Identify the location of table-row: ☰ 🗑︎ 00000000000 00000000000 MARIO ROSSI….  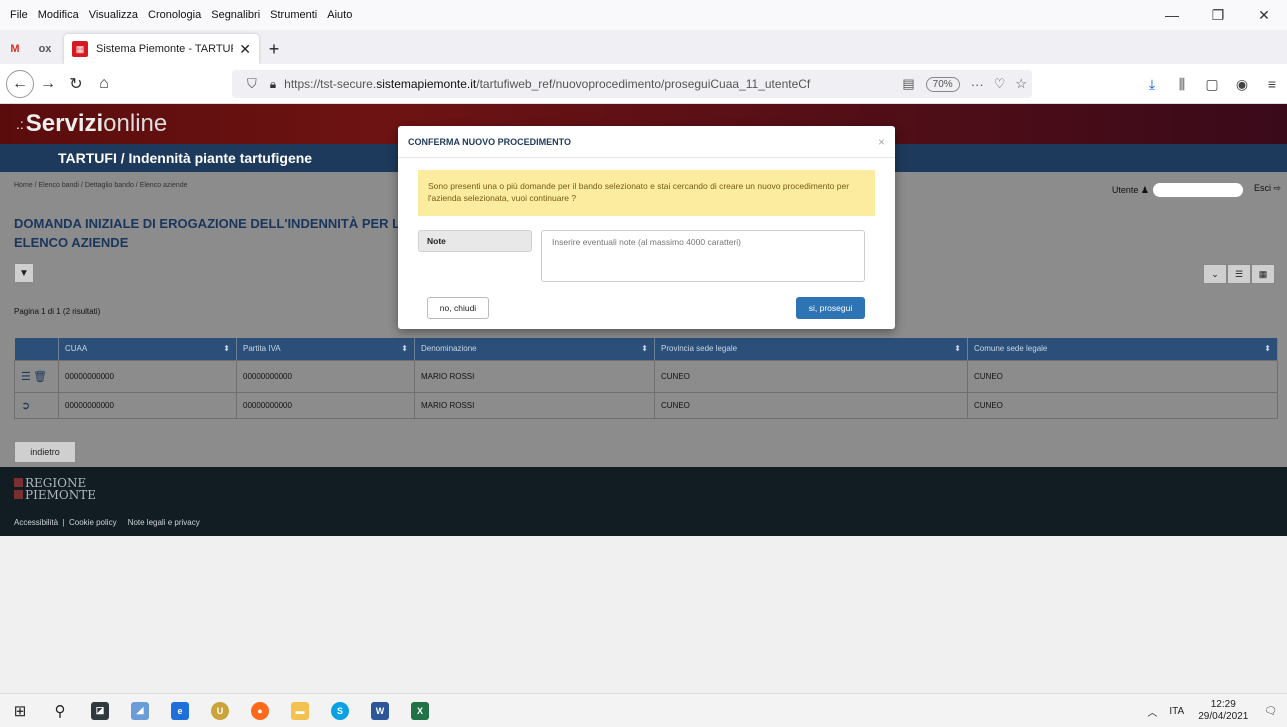
(646, 376).